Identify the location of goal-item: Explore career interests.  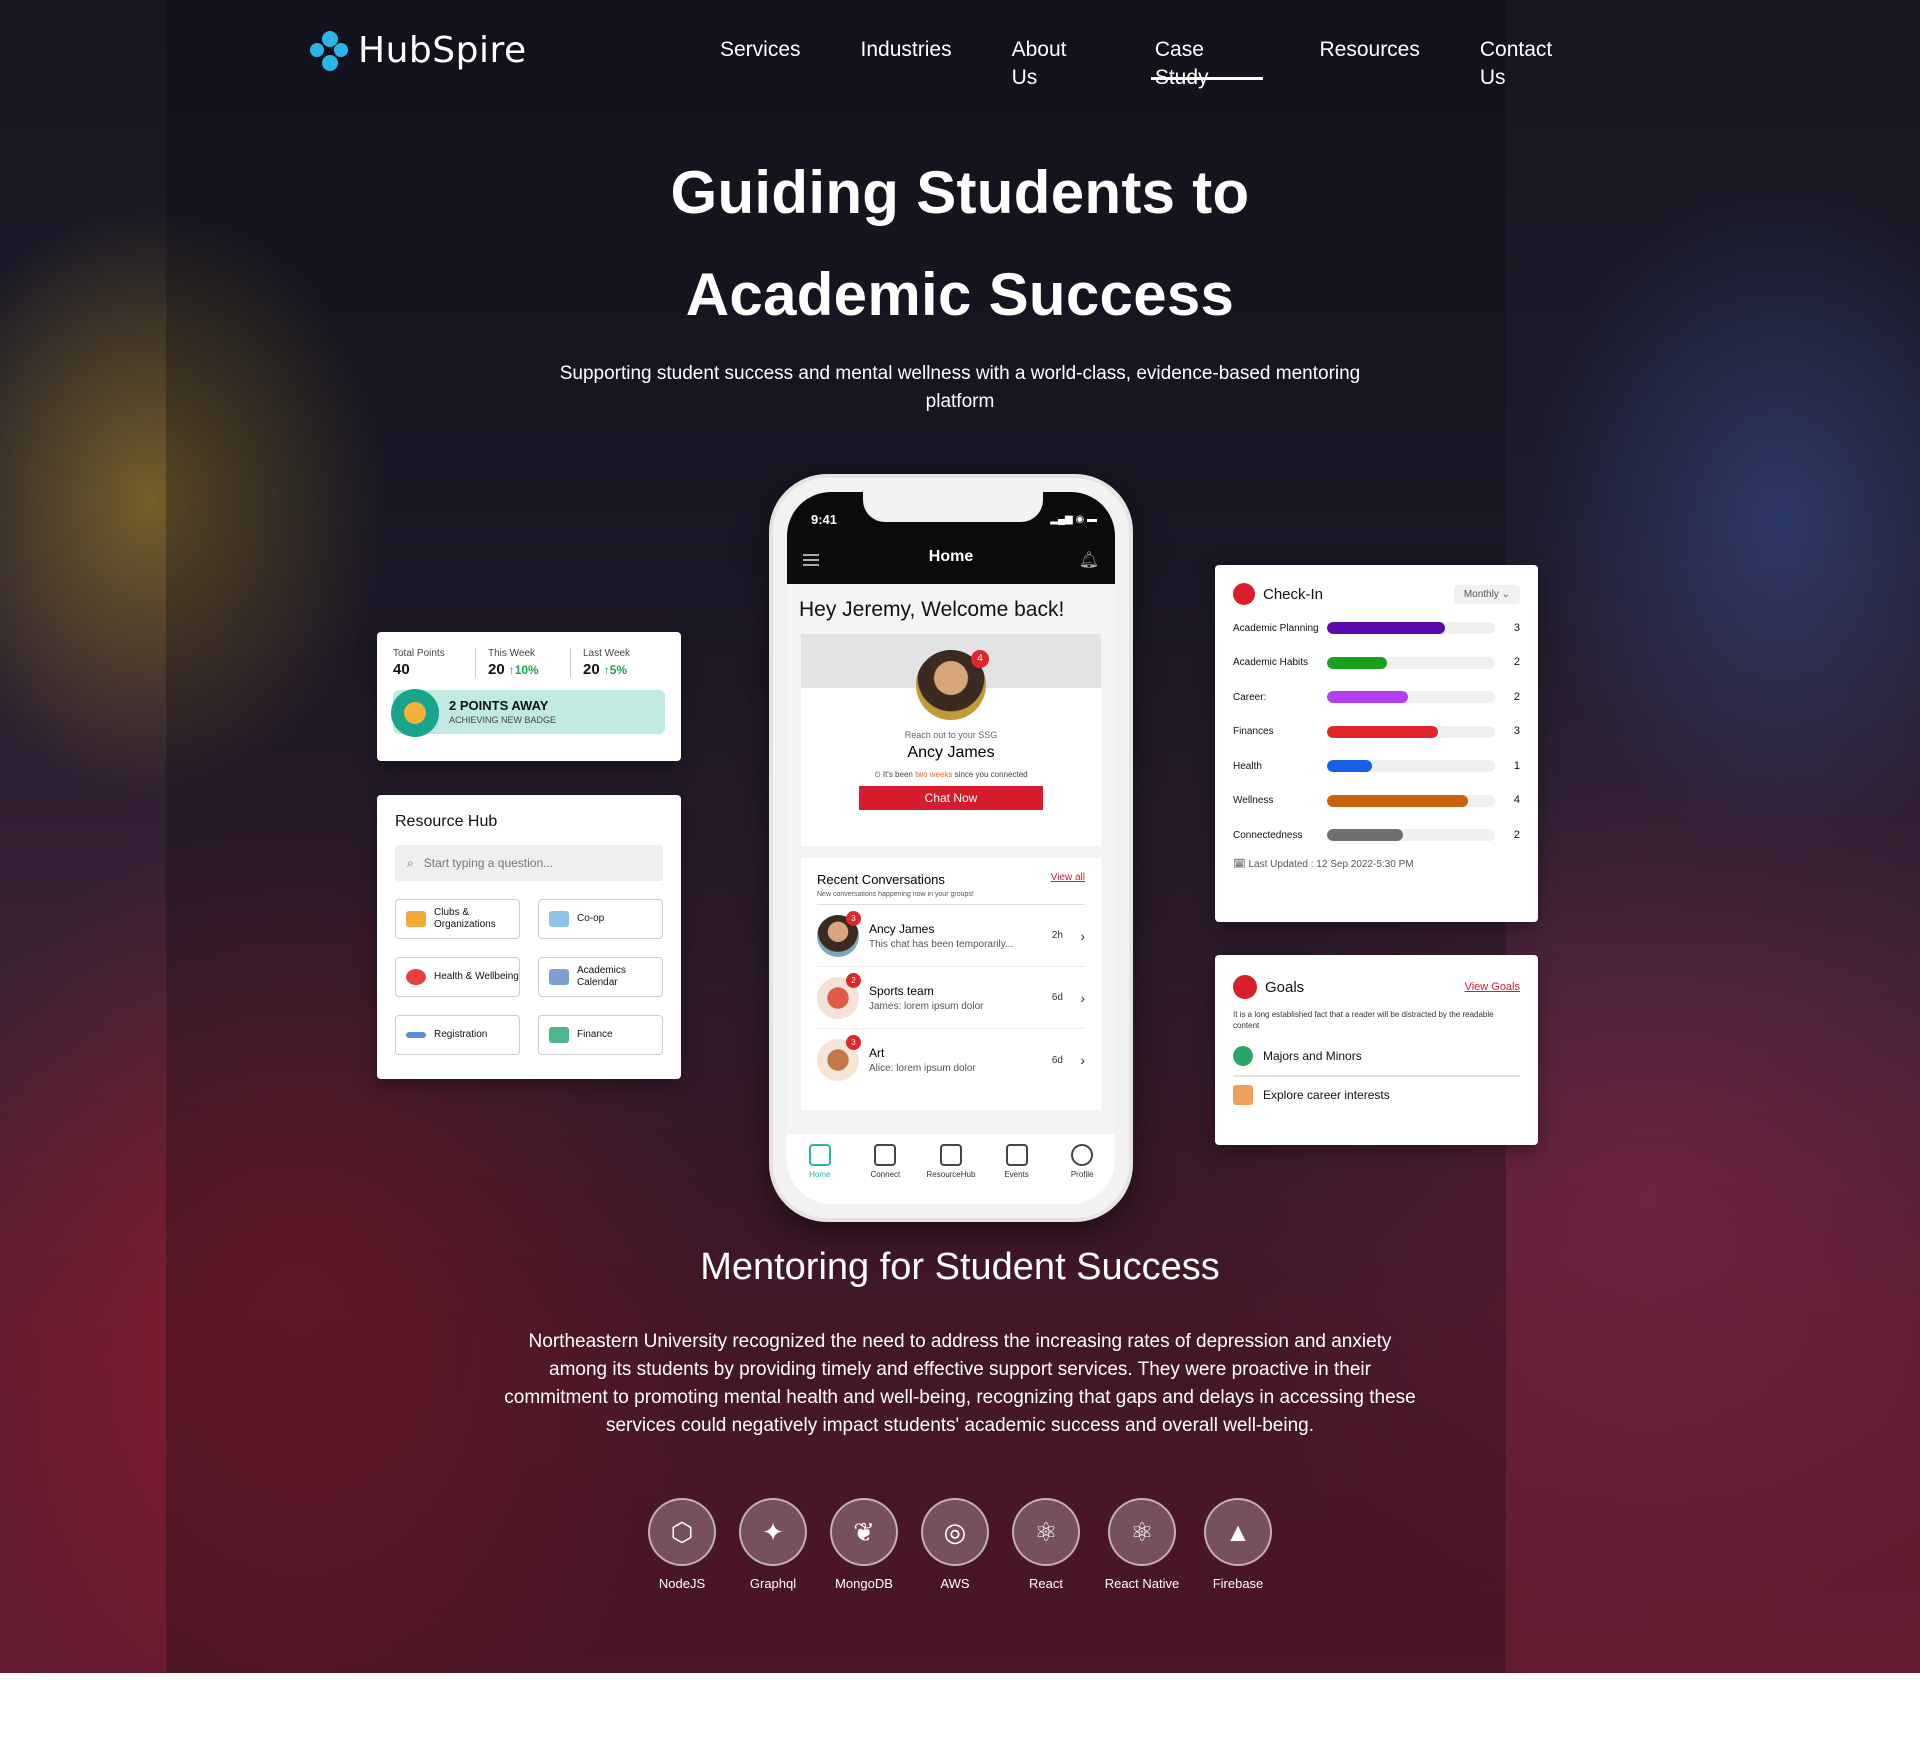
(1376, 1094).